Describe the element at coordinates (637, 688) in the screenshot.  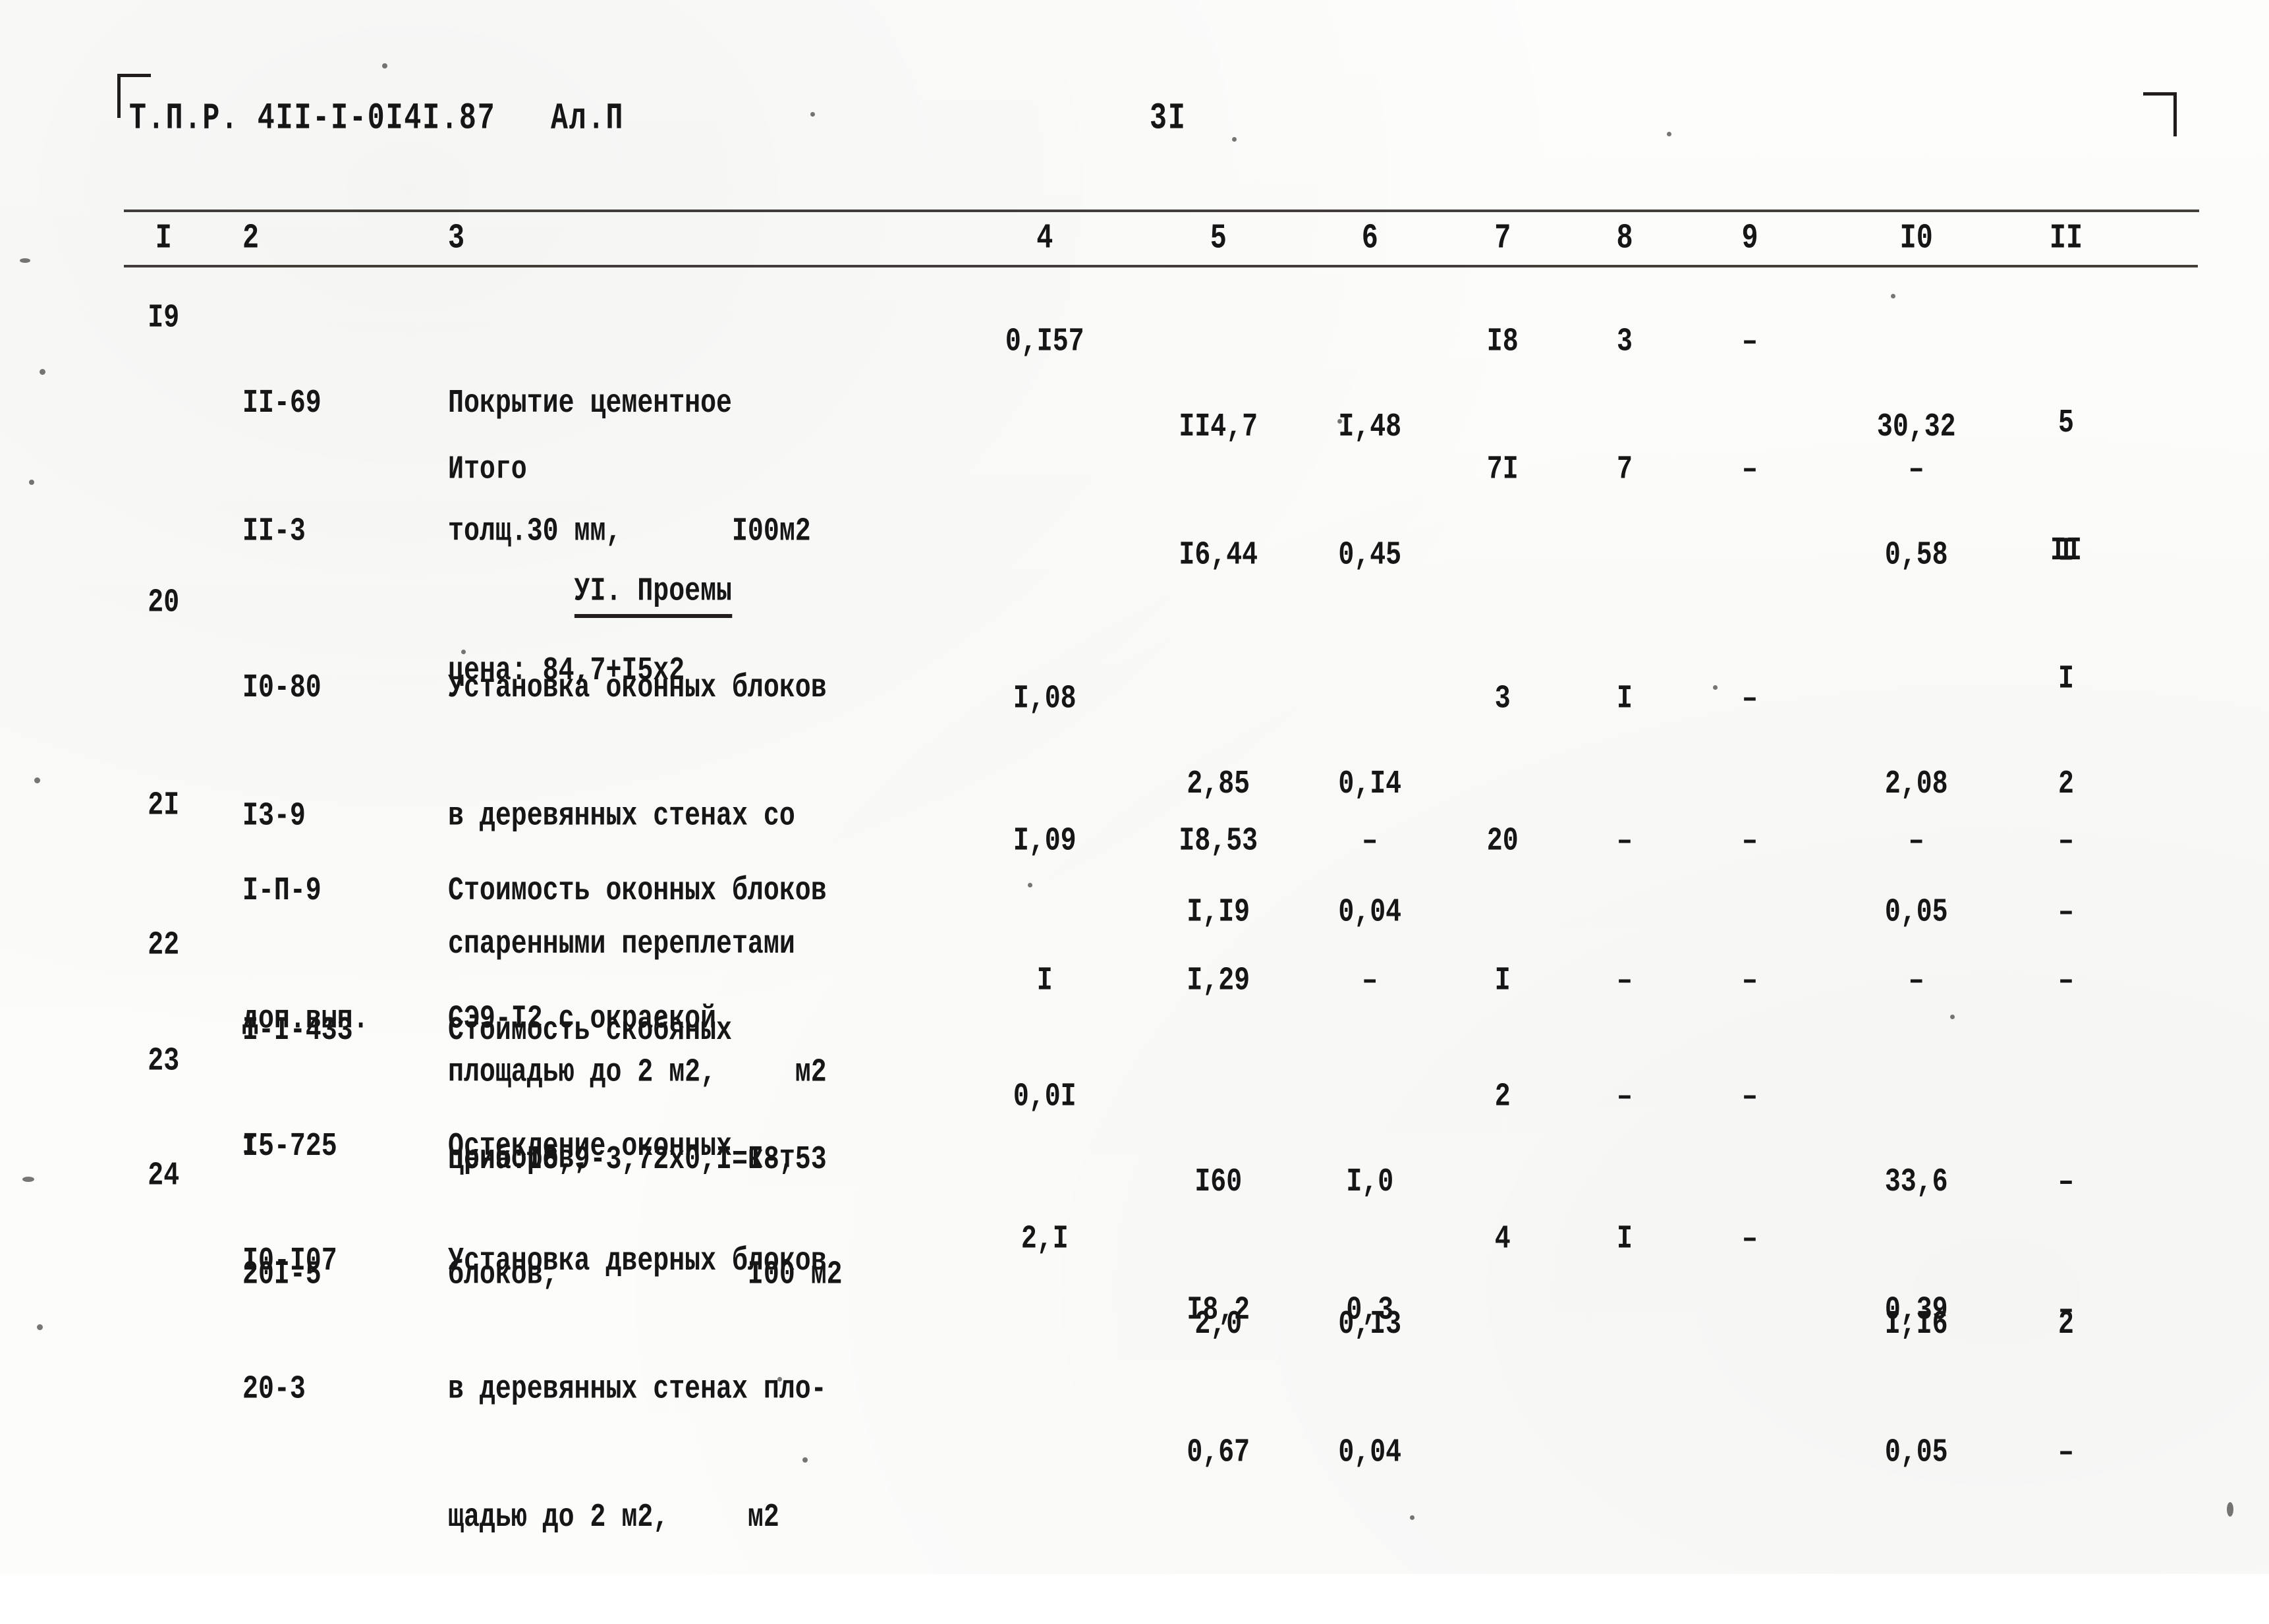
I see `description-line-1: Установка оконных блоков` at that location.